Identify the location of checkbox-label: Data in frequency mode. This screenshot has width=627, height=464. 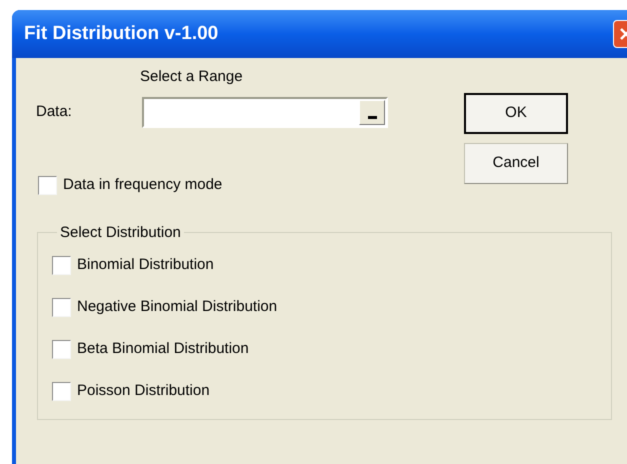
(142, 185).